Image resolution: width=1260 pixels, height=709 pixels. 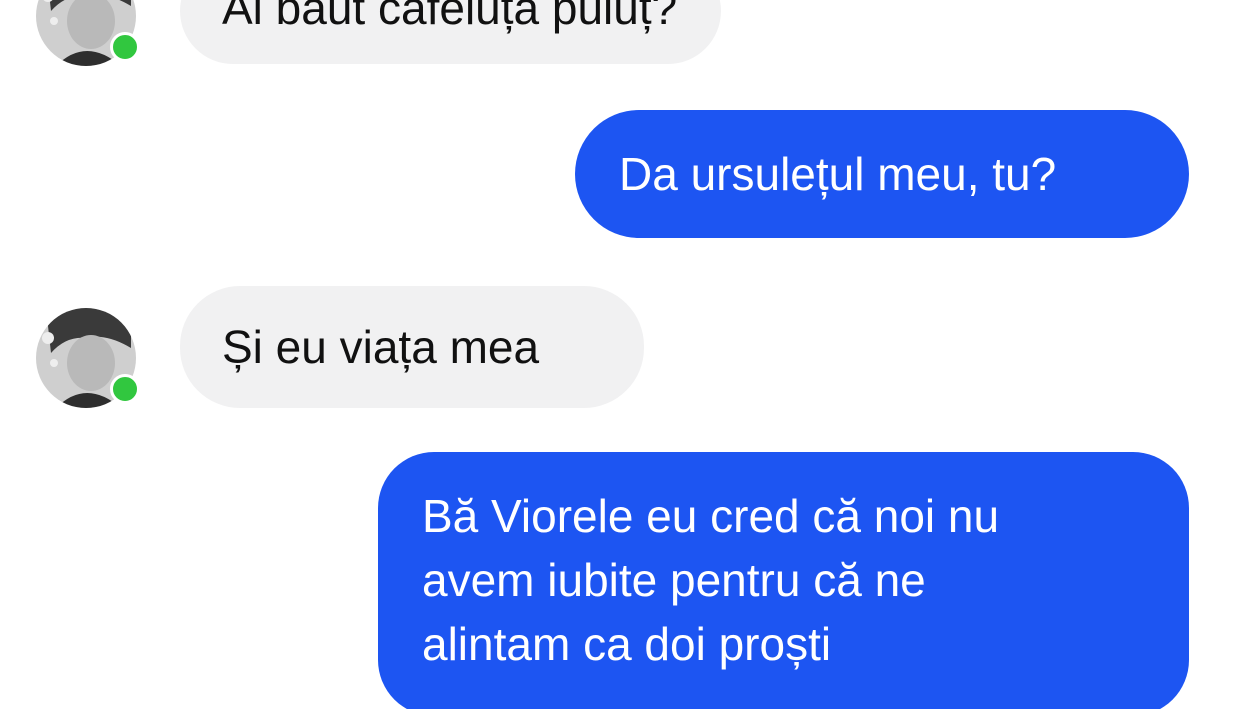 What do you see at coordinates (450, 17) in the screenshot?
I see `message-text: Ai băut cafeluța puiuț?` at bounding box center [450, 17].